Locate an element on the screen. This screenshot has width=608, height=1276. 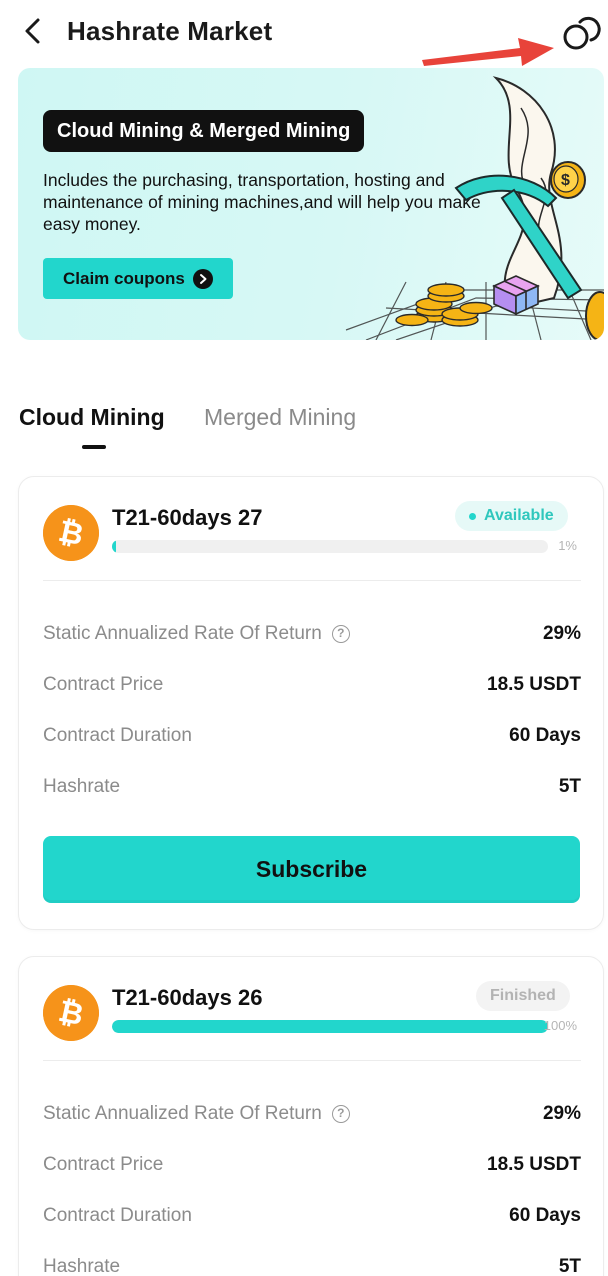
claim-coupons-button: Claim coupons is located at coordinates (138, 278).